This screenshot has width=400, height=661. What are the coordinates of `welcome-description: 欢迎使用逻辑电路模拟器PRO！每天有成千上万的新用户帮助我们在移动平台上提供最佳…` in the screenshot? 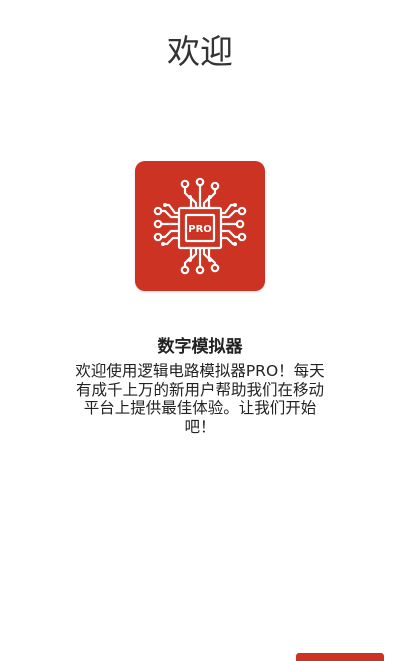 It's located at (200, 399).